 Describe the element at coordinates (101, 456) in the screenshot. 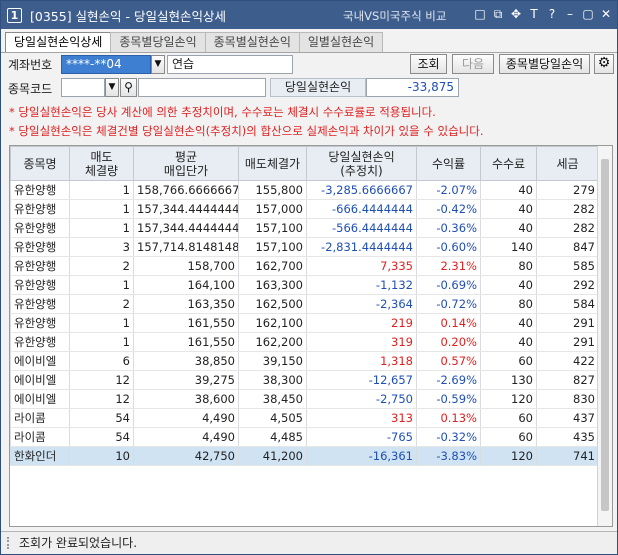

I see `table-cell: 10` at that location.